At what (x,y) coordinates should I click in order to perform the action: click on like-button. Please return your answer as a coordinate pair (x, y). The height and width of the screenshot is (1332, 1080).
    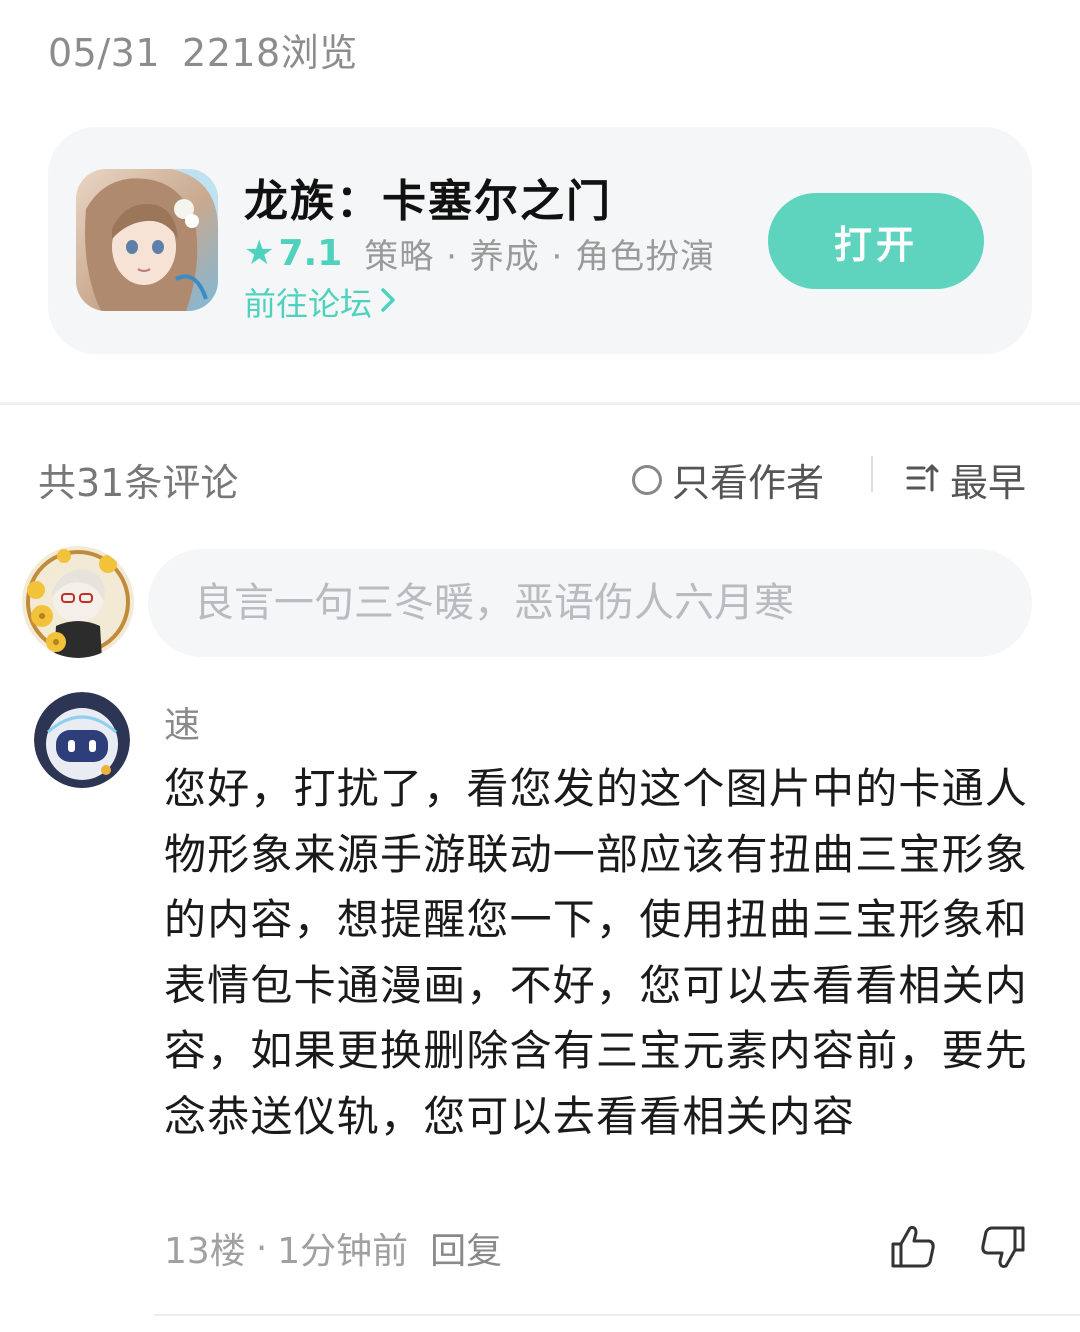
    Looking at the image, I should click on (913, 1247).